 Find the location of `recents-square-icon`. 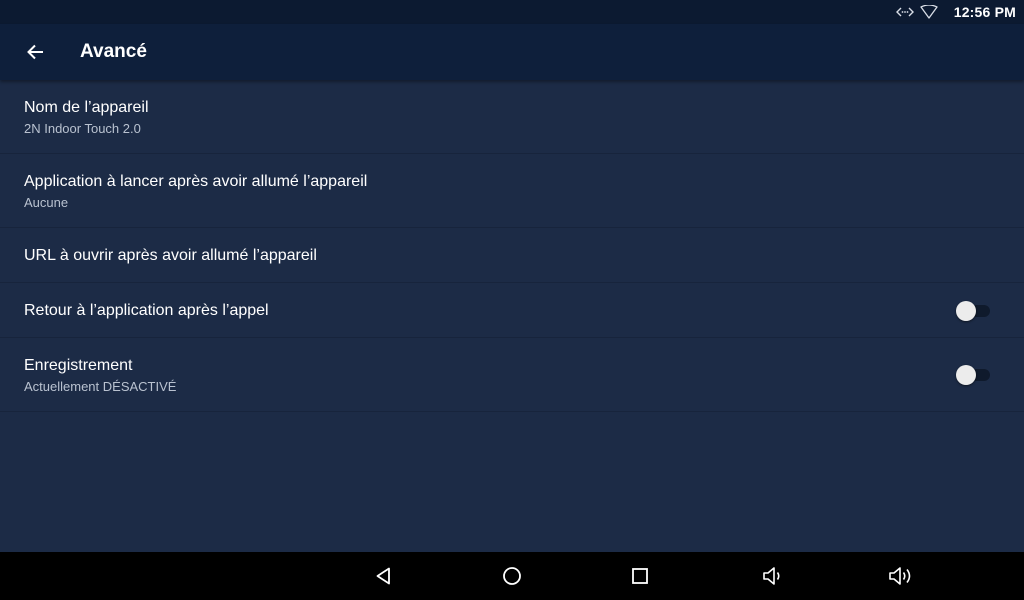

recents-square-icon is located at coordinates (640, 576).